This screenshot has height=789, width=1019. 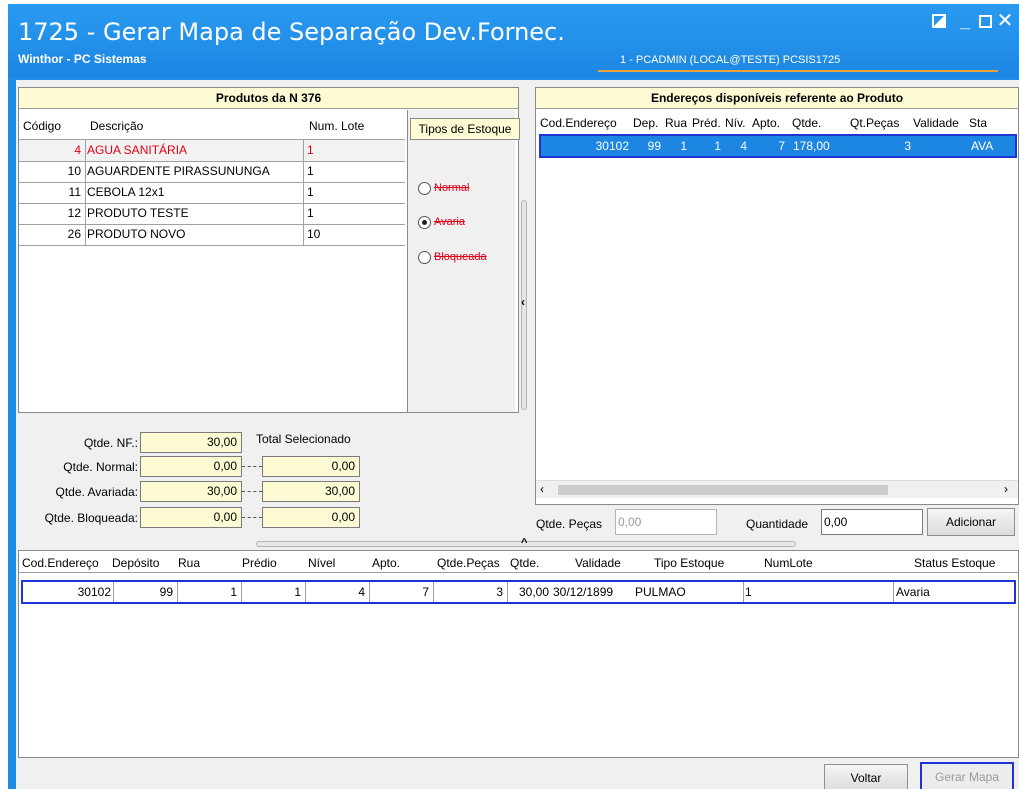 I want to click on close-icon: ✕, so click(x=1005, y=21).